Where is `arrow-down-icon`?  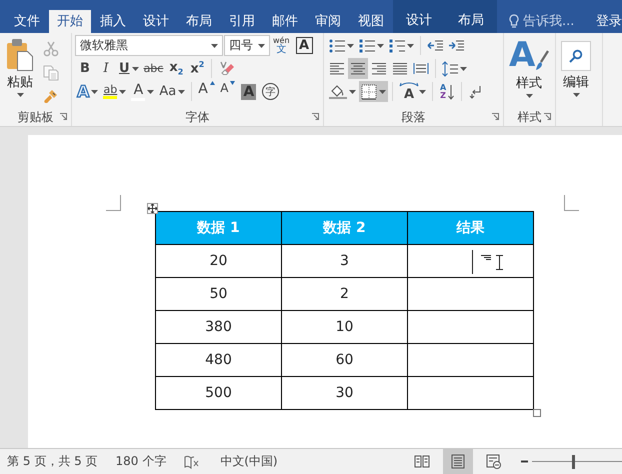
arrow-down-icon is located at coordinates (451, 92).